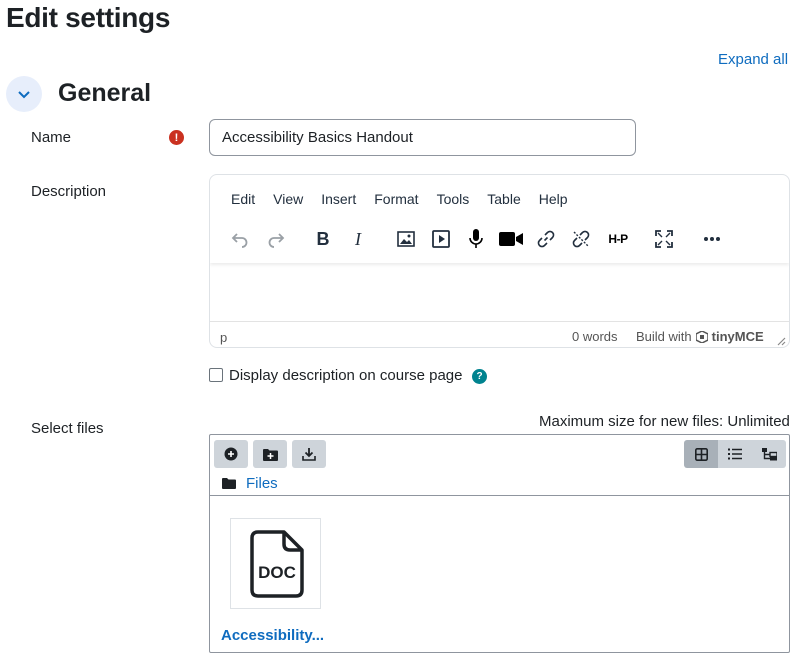  What do you see at coordinates (288, 199) in the screenshot?
I see `menu-view: View` at bounding box center [288, 199].